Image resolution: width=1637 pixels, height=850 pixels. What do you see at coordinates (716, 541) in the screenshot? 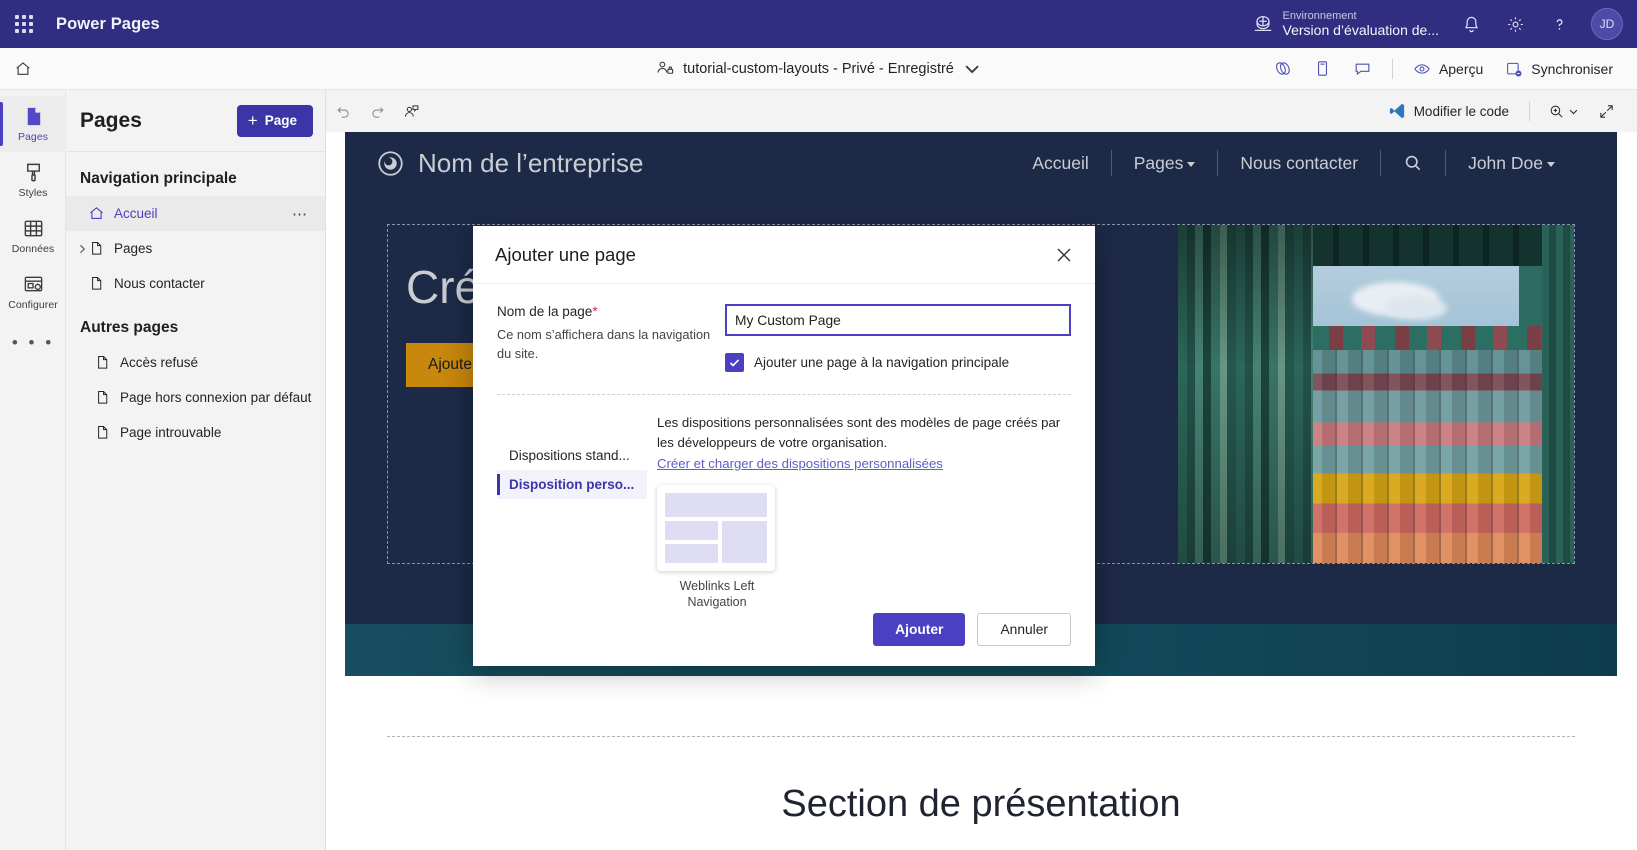
I see `thumb-body-block` at bounding box center [716, 541].